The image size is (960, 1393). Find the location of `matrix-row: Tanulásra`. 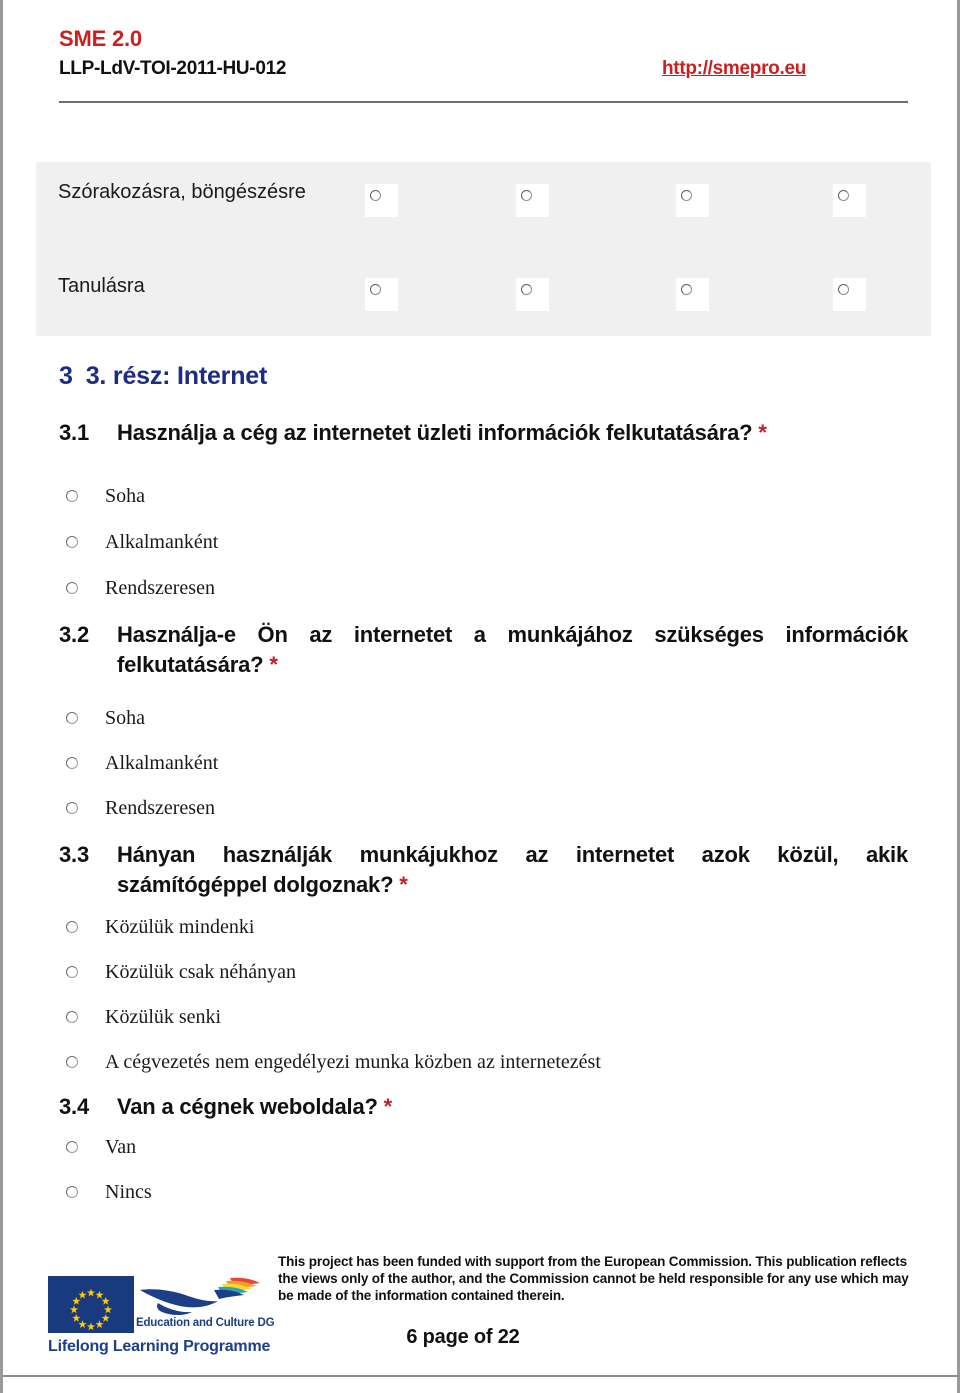

matrix-row: Tanulásra is located at coordinates (483, 296).